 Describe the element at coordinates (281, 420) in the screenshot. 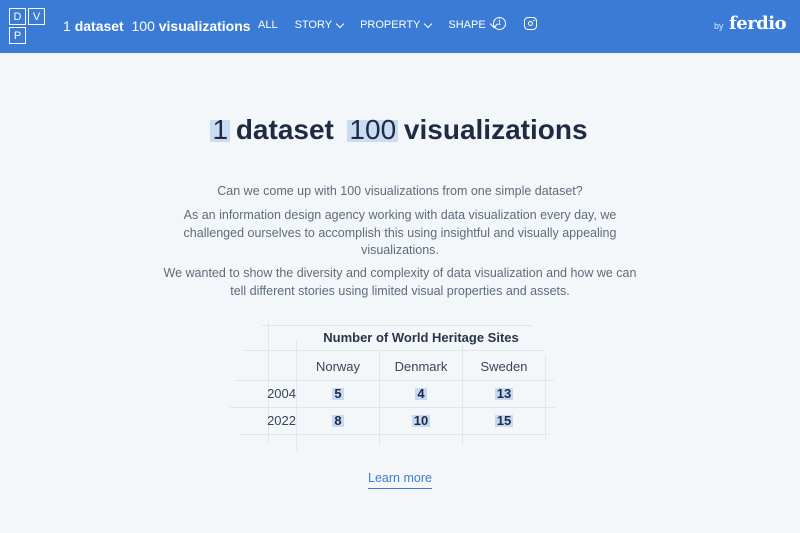

I see `row-header-2022: 2022` at that location.